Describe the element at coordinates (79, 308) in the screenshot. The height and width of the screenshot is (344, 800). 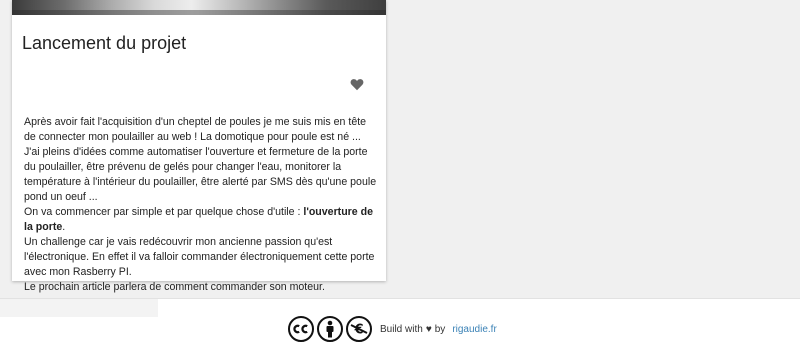
I see `footer-shade` at that location.